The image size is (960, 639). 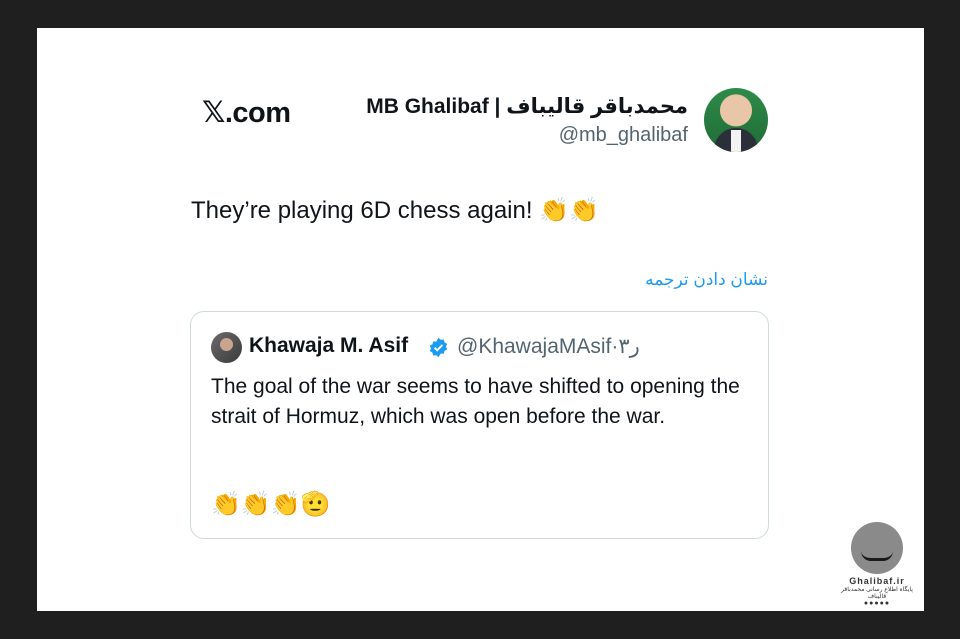 I want to click on clapping-salute-icon: 👏👏👏🫡, so click(x=271, y=504).